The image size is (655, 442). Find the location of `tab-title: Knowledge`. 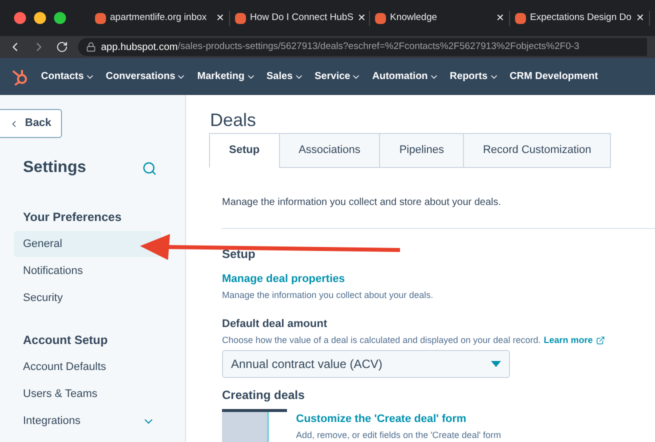

tab-title: Knowledge is located at coordinates (414, 17).